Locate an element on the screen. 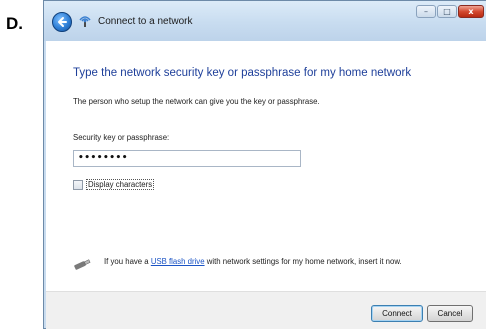 The height and width of the screenshot is (329, 486). display-characters-row: Display characters is located at coordinates (114, 184).